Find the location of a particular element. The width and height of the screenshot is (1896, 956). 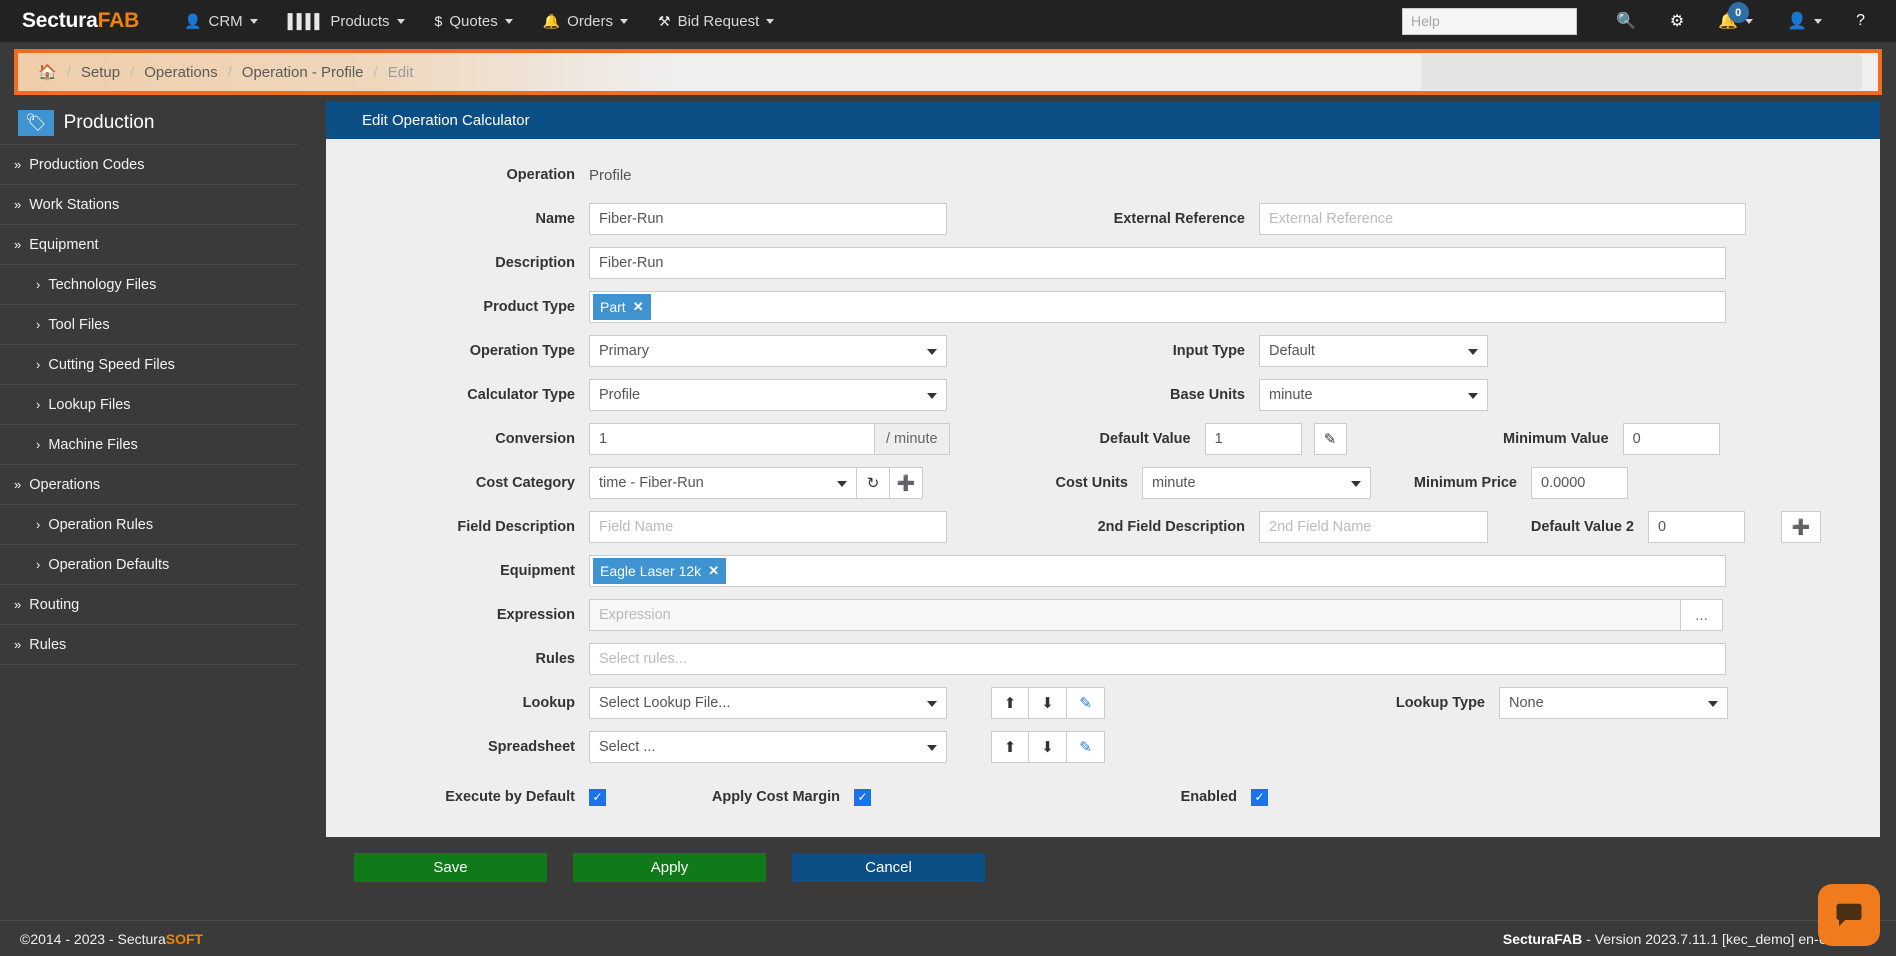

rules-input is located at coordinates (1157, 659).